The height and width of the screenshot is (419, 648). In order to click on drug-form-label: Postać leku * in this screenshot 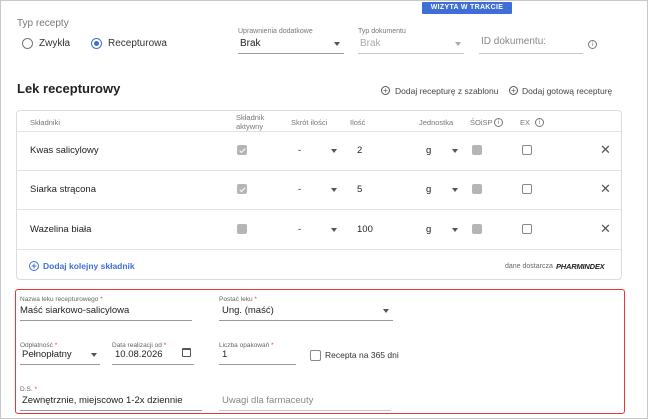, I will do `click(238, 299)`.